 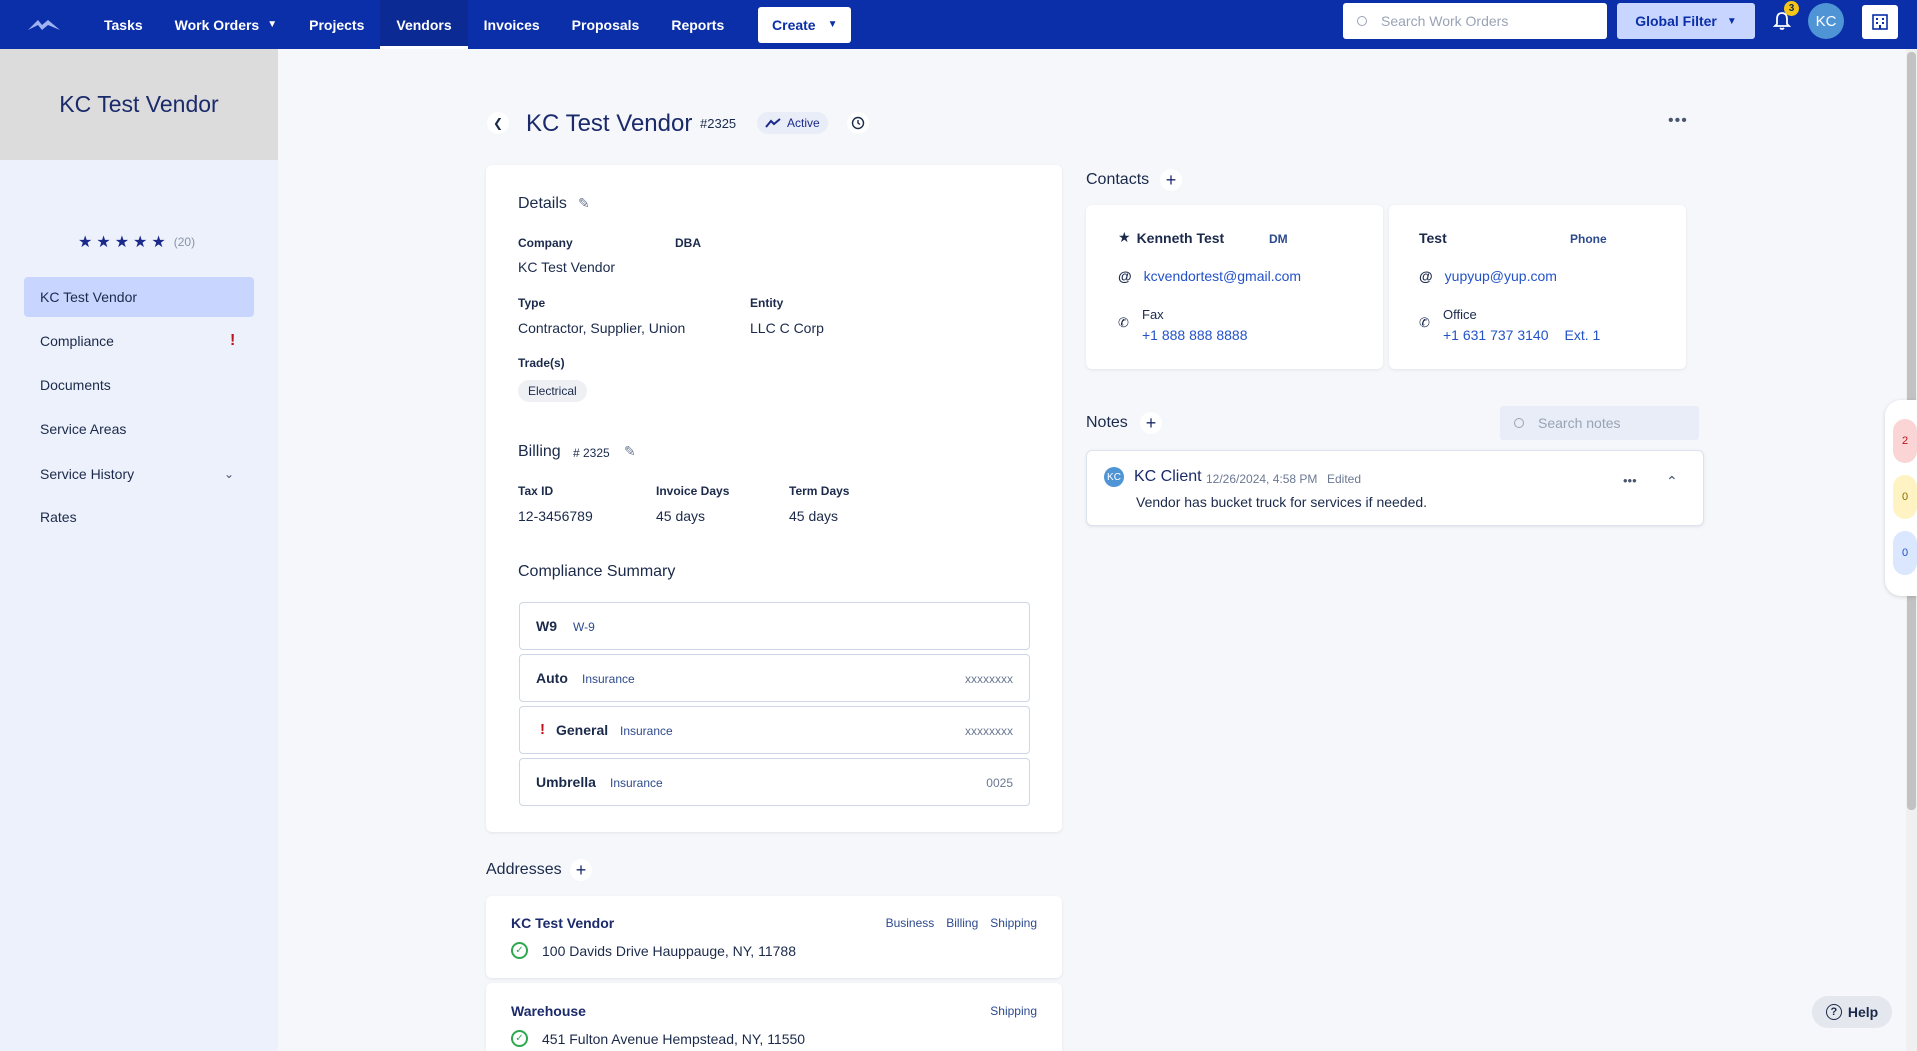 What do you see at coordinates (1579, 423) in the screenshot?
I see `notes-search-placeholder: Search notes` at bounding box center [1579, 423].